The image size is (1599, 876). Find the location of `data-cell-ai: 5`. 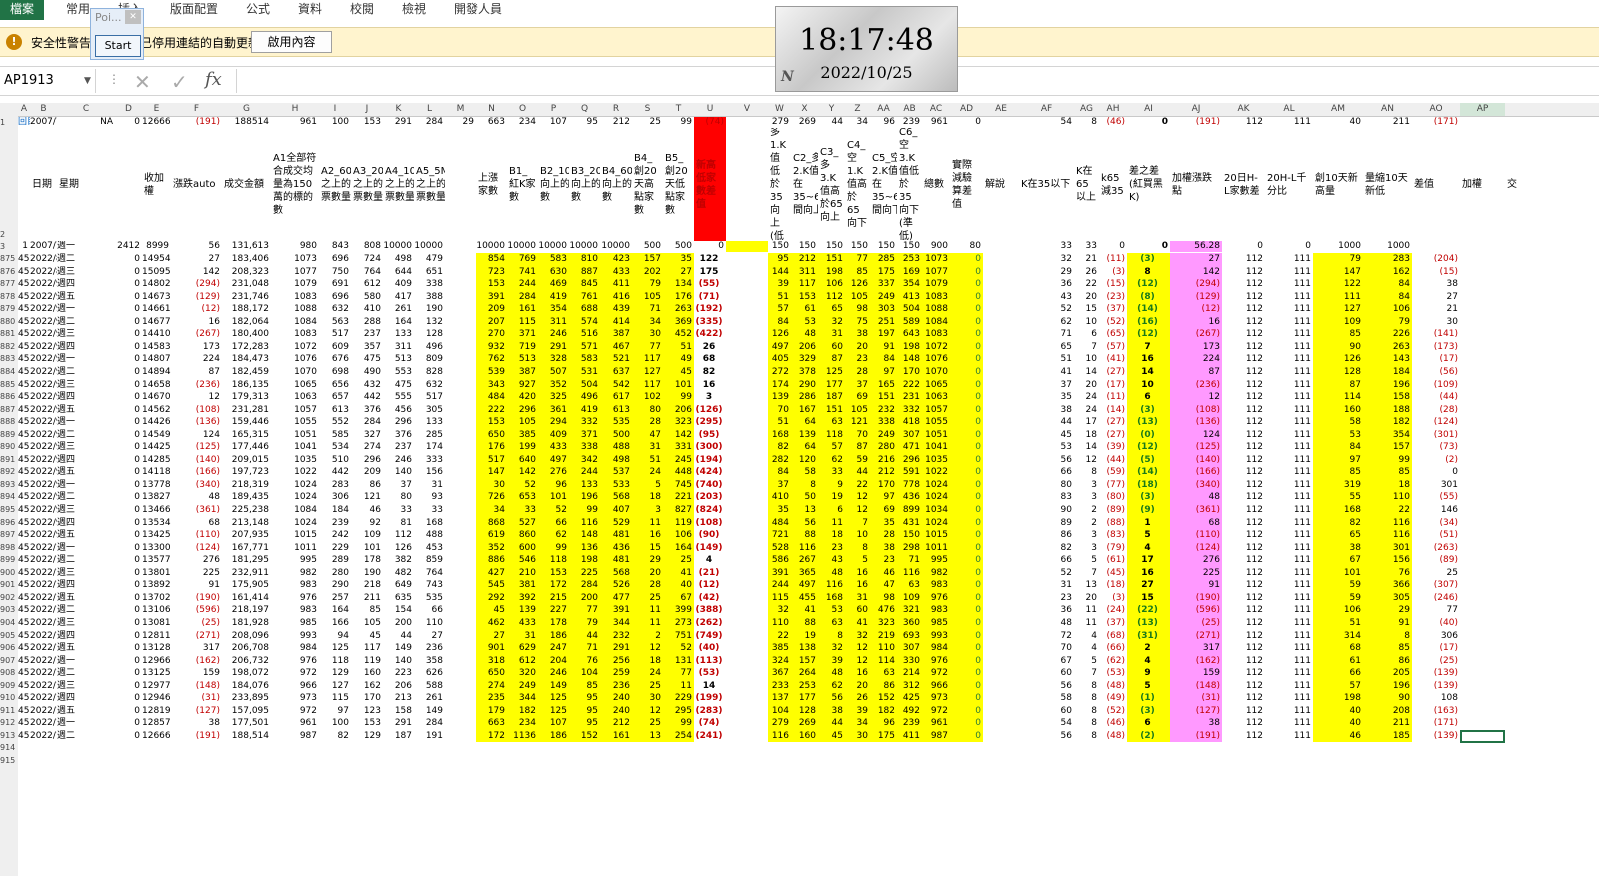

data-cell-ai: 5 is located at coordinates (1148, 535).